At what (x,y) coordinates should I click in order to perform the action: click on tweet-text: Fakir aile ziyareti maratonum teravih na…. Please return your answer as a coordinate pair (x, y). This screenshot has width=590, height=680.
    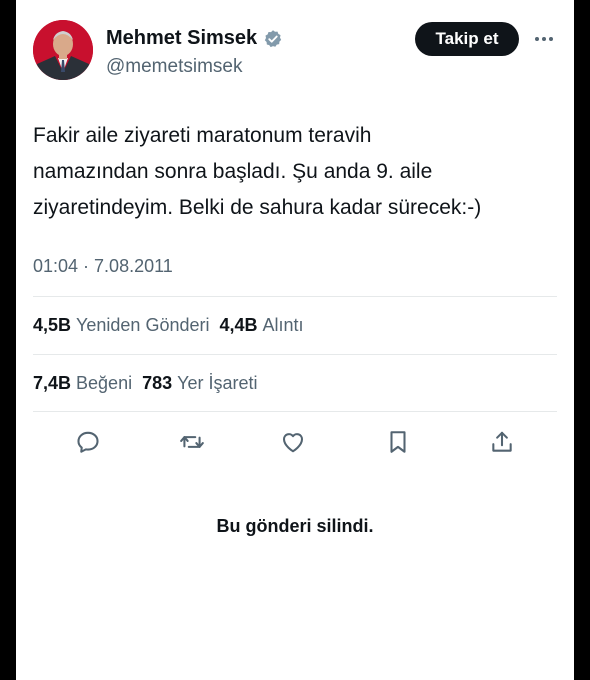
    Looking at the image, I should click on (298, 172).